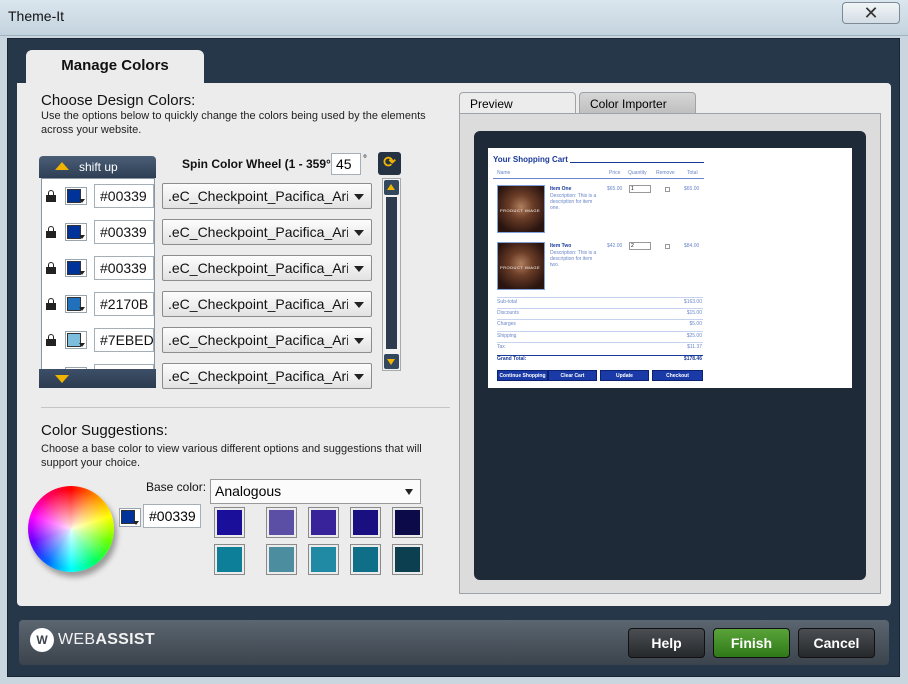 The image size is (908, 684). Describe the element at coordinates (694, 336) in the screenshot. I see `summary-value: $25.00` at that location.